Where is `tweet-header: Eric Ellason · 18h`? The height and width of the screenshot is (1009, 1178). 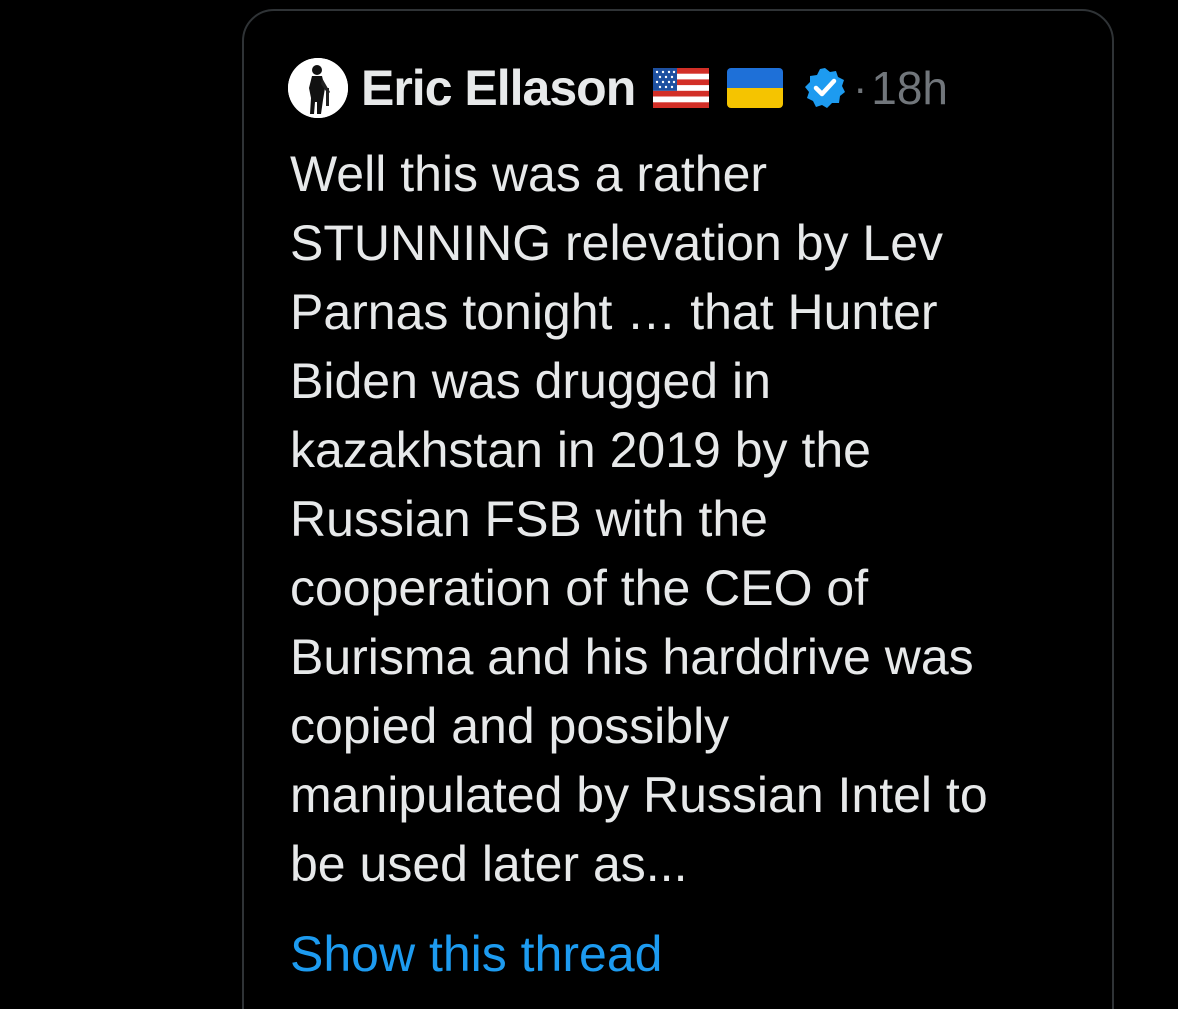
tweet-header: Eric Ellason · 18h is located at coordinates (618, 88).